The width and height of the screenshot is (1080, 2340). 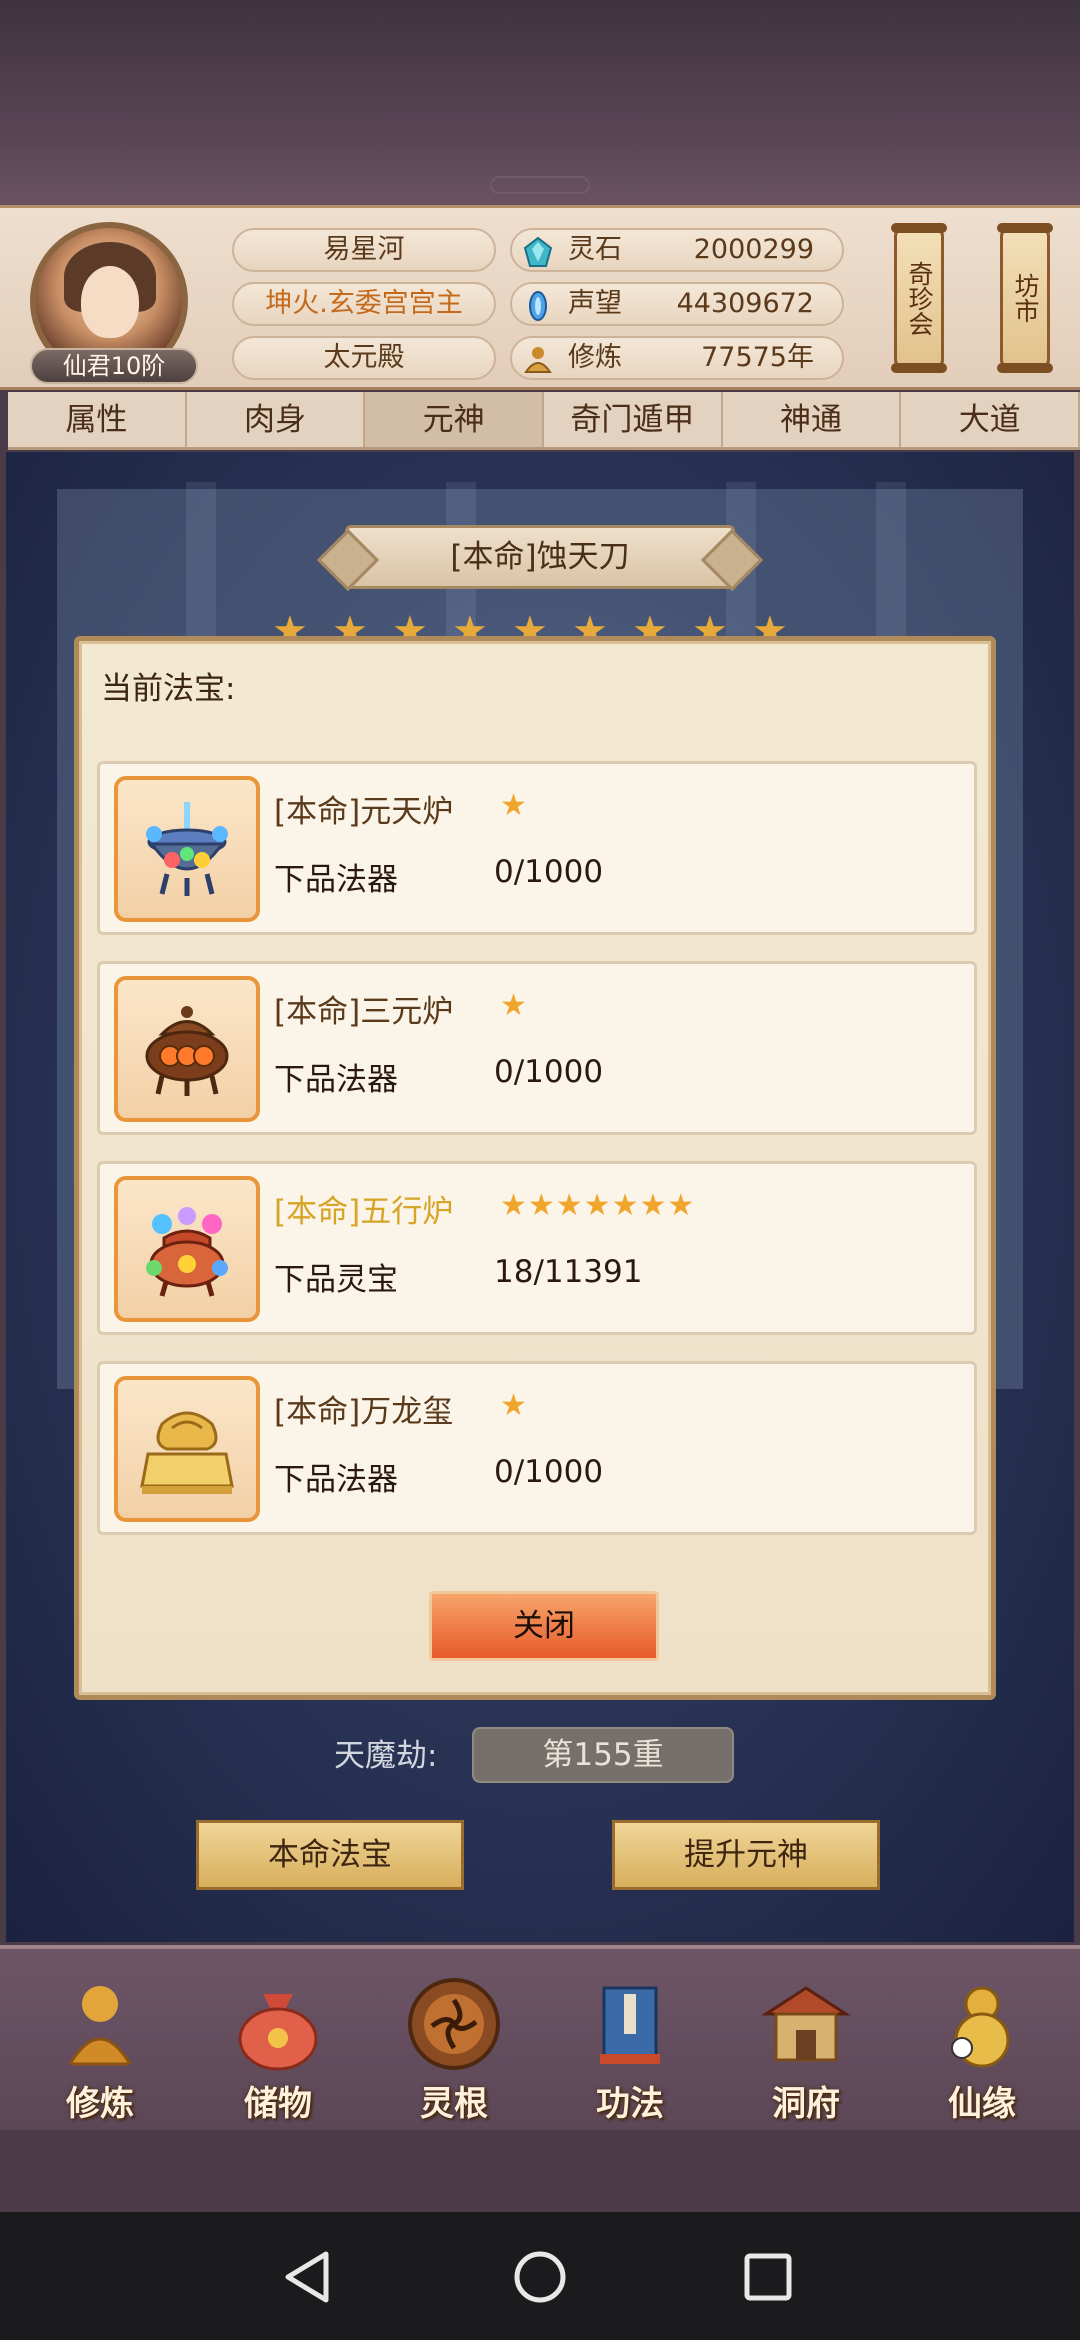 I want to click on item-stars: ★★★★★★★, so click(x=598, y=1205).